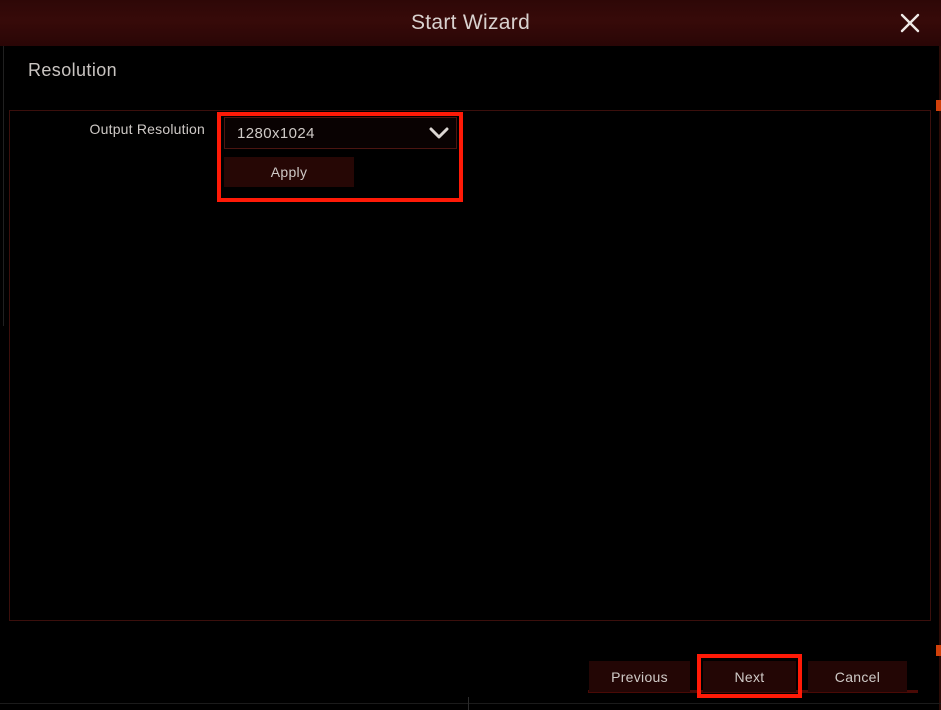 The width and height of the screenshot is (941, 710). Describe the element at coordinates (147, 129) in the screenshot. I see `output-resolution-label: Output Resolution` at that location.